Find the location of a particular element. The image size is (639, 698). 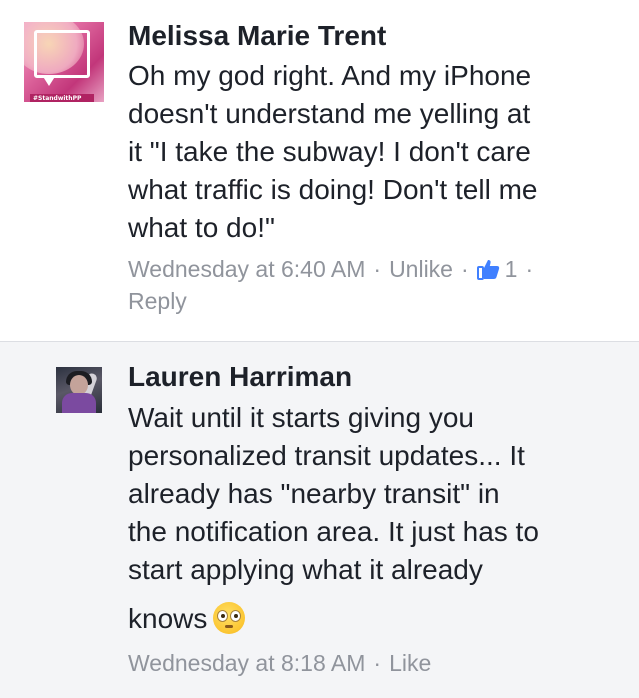

timestamp-link: Wednesday at 8:18 AM is located at coordinates (246, 663).